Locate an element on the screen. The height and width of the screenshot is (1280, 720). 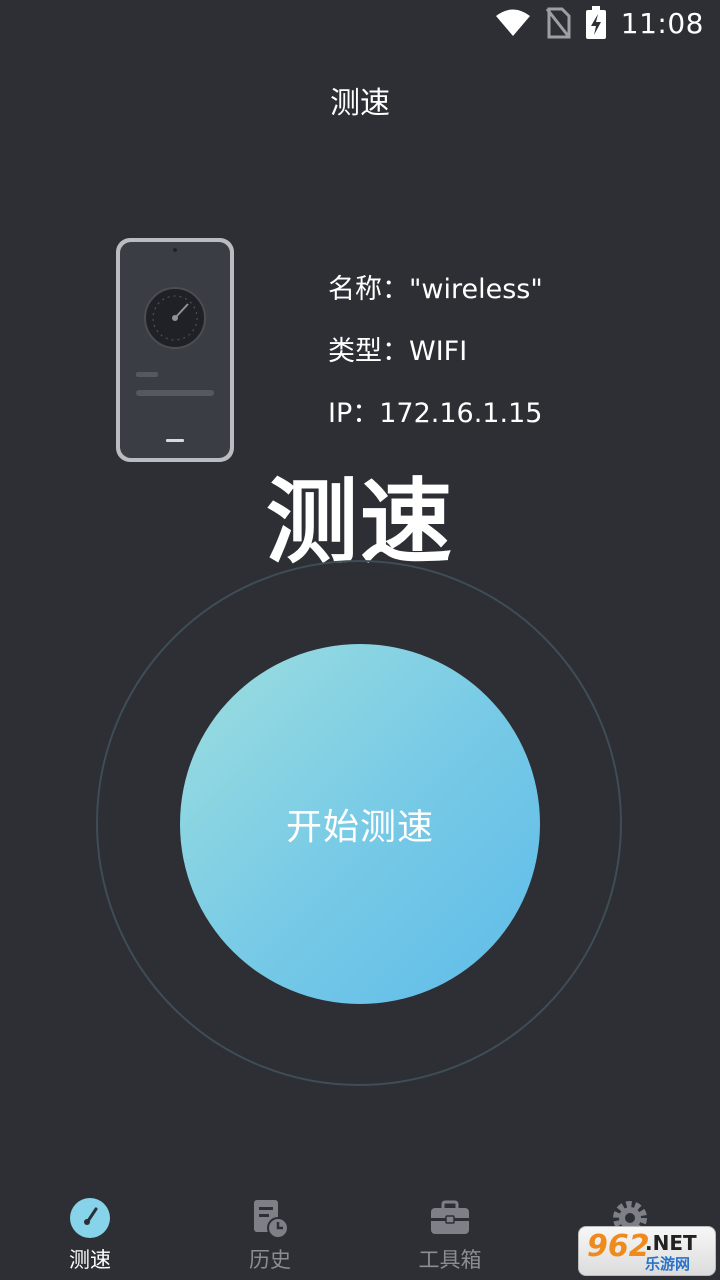
watermark-net: .NET is located at coordinates (671, 1243).